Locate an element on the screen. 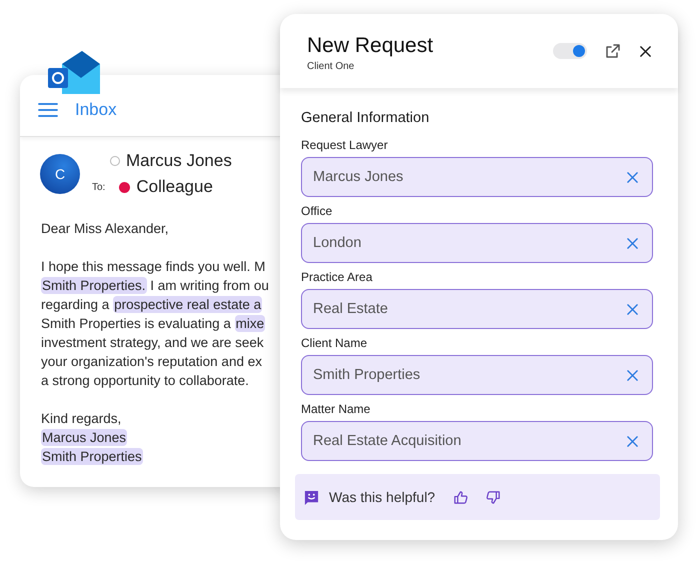 This screenshot has width=696, height=563. body-line: I hope this message finds you well. M is located at coordinates (153, 267).